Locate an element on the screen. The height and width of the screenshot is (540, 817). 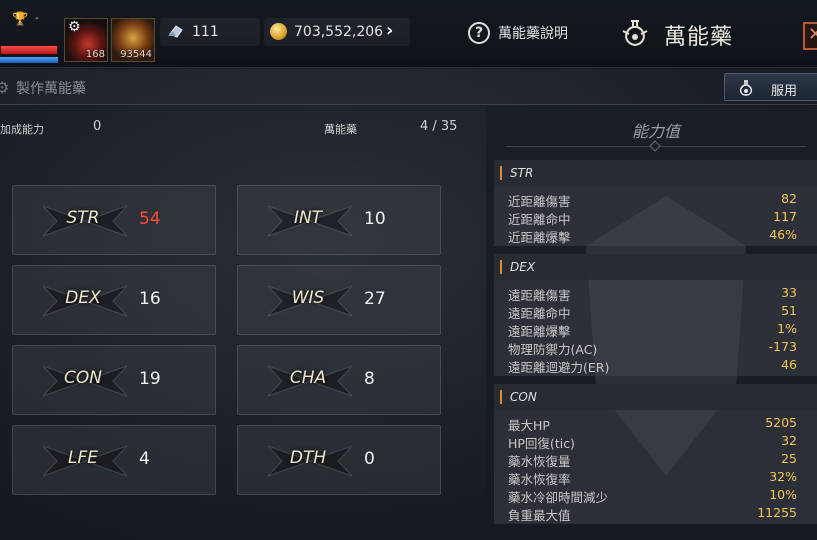
potion-count: 168 is located at coordinates (95, 54).